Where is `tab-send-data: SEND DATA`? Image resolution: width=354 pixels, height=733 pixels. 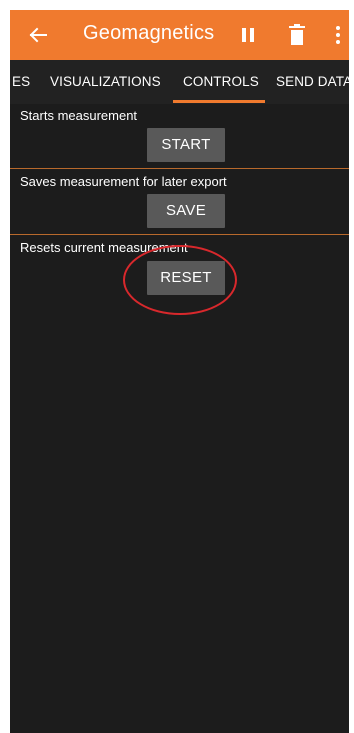
tab-send-data: SEND DATA is located at coordinates (312, 81).